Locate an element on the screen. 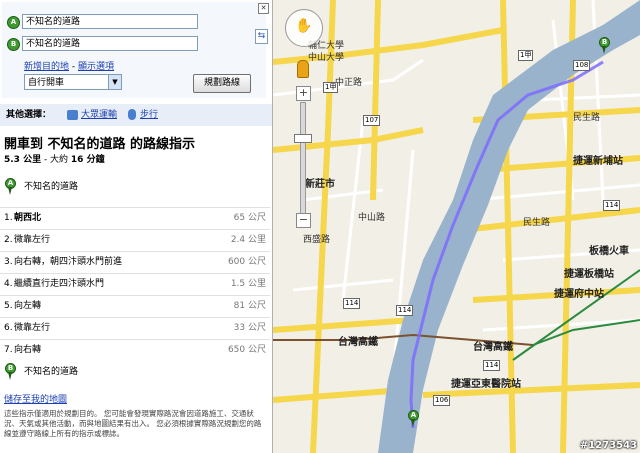  other-options-bar: 其他選擇： 大眾運輸 步行 is located at coordinates (136, 115).